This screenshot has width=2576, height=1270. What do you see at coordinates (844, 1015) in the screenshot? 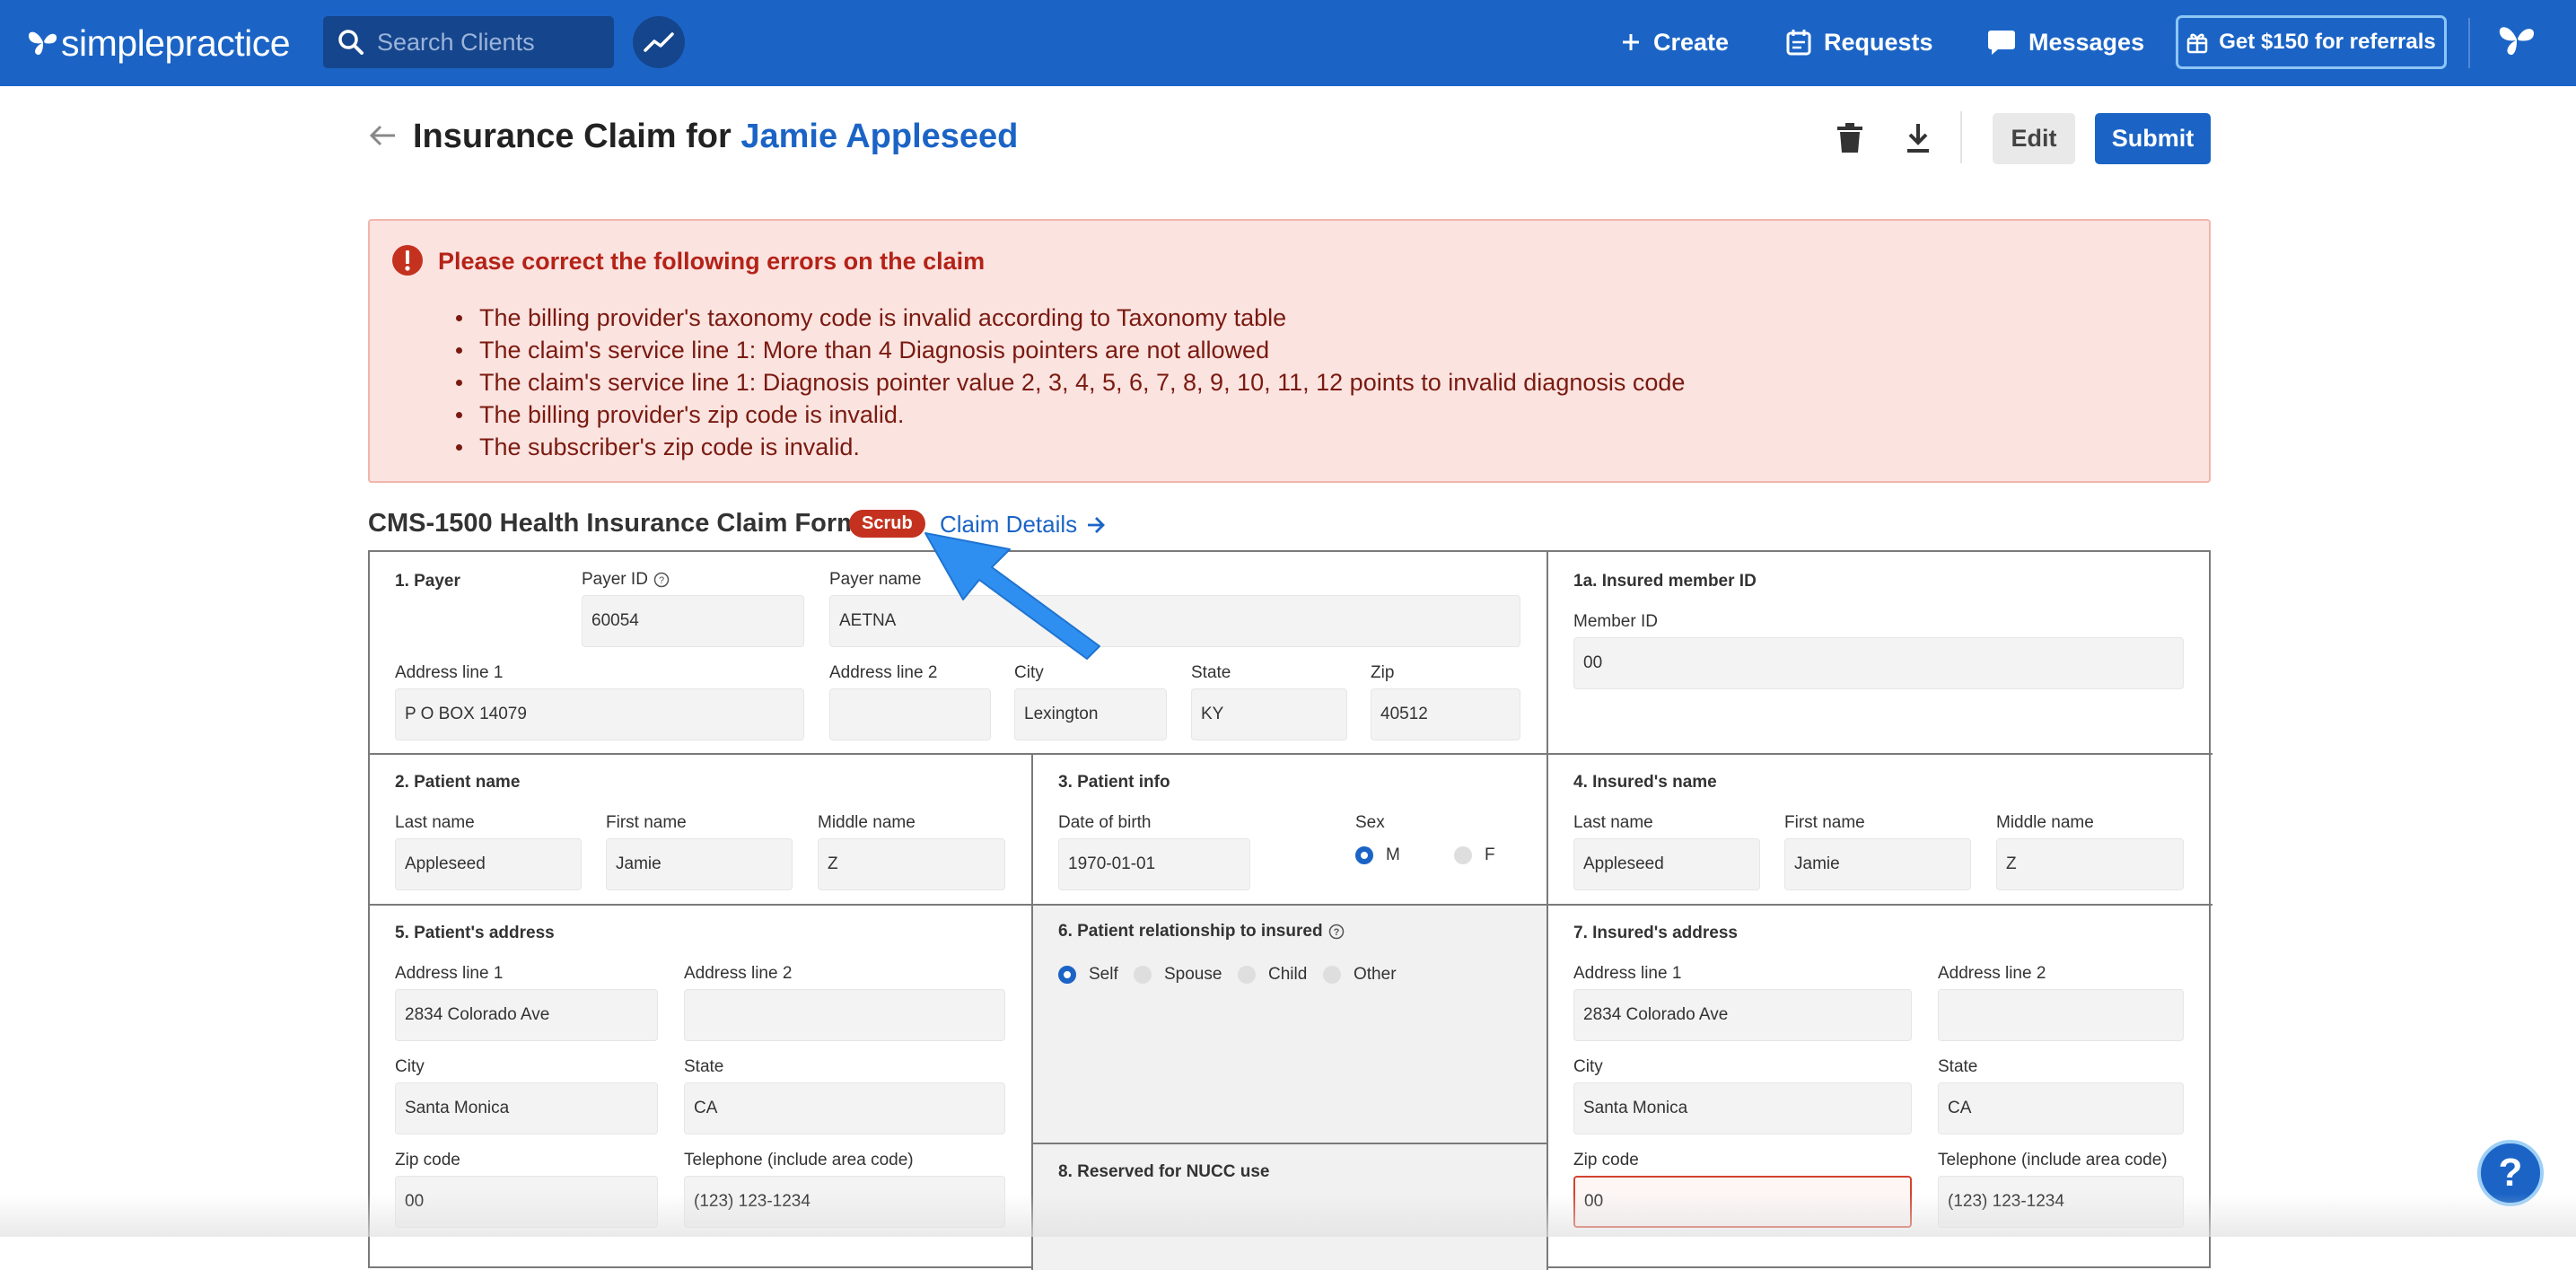
I see `patient-addr2-field` at bounding box center [844, 1015].